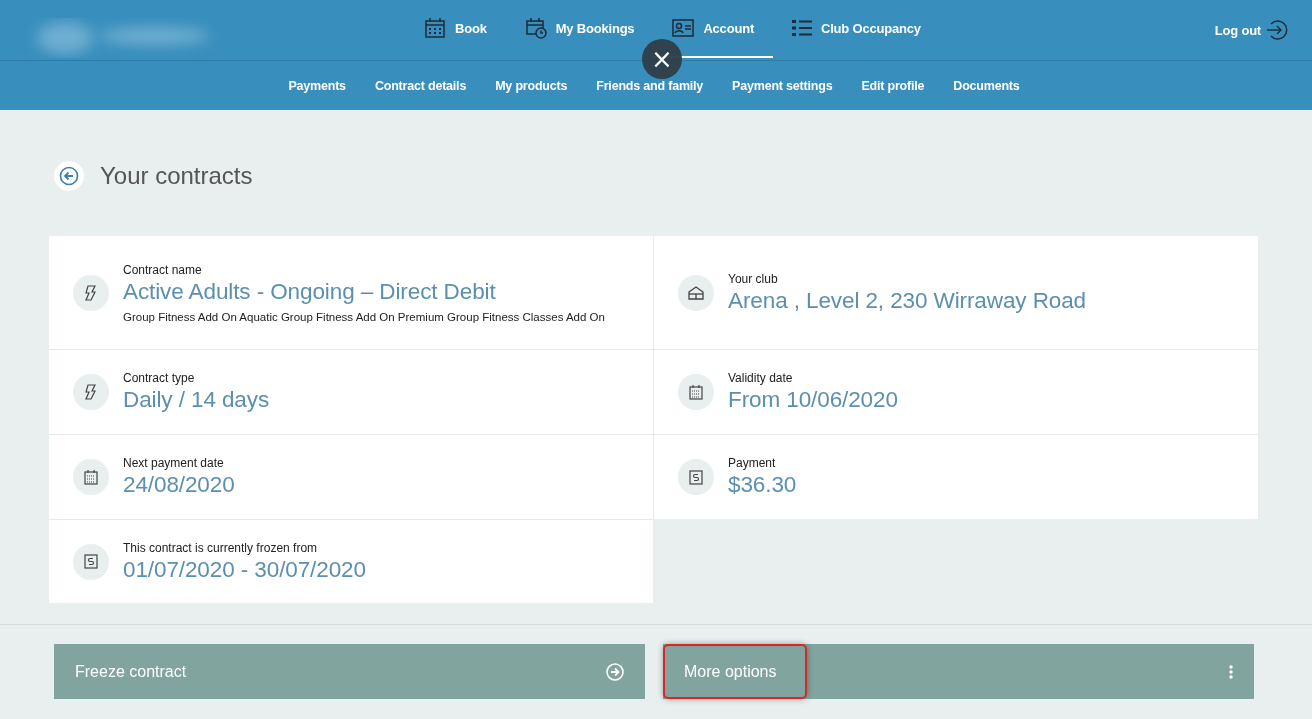  What do you see at coordinates (317, 85) in the screenshot?
I see `subnav-link: Payments` at bounding box center [317, 85].